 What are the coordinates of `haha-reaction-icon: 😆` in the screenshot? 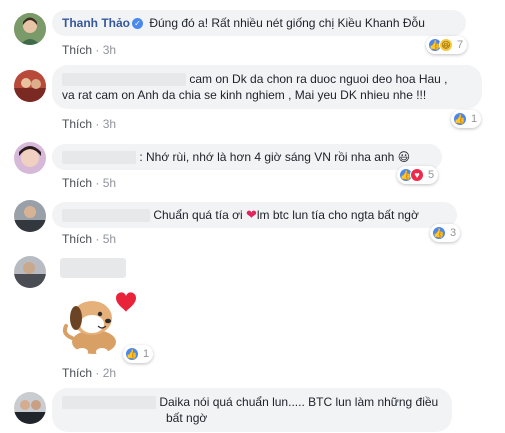 It's located at (446, 45).